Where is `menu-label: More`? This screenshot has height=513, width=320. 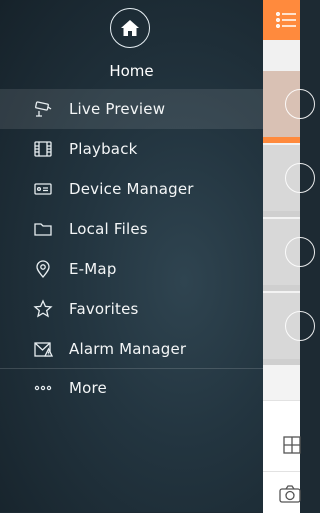 menu-label: More is located at coordinates (88, 388).